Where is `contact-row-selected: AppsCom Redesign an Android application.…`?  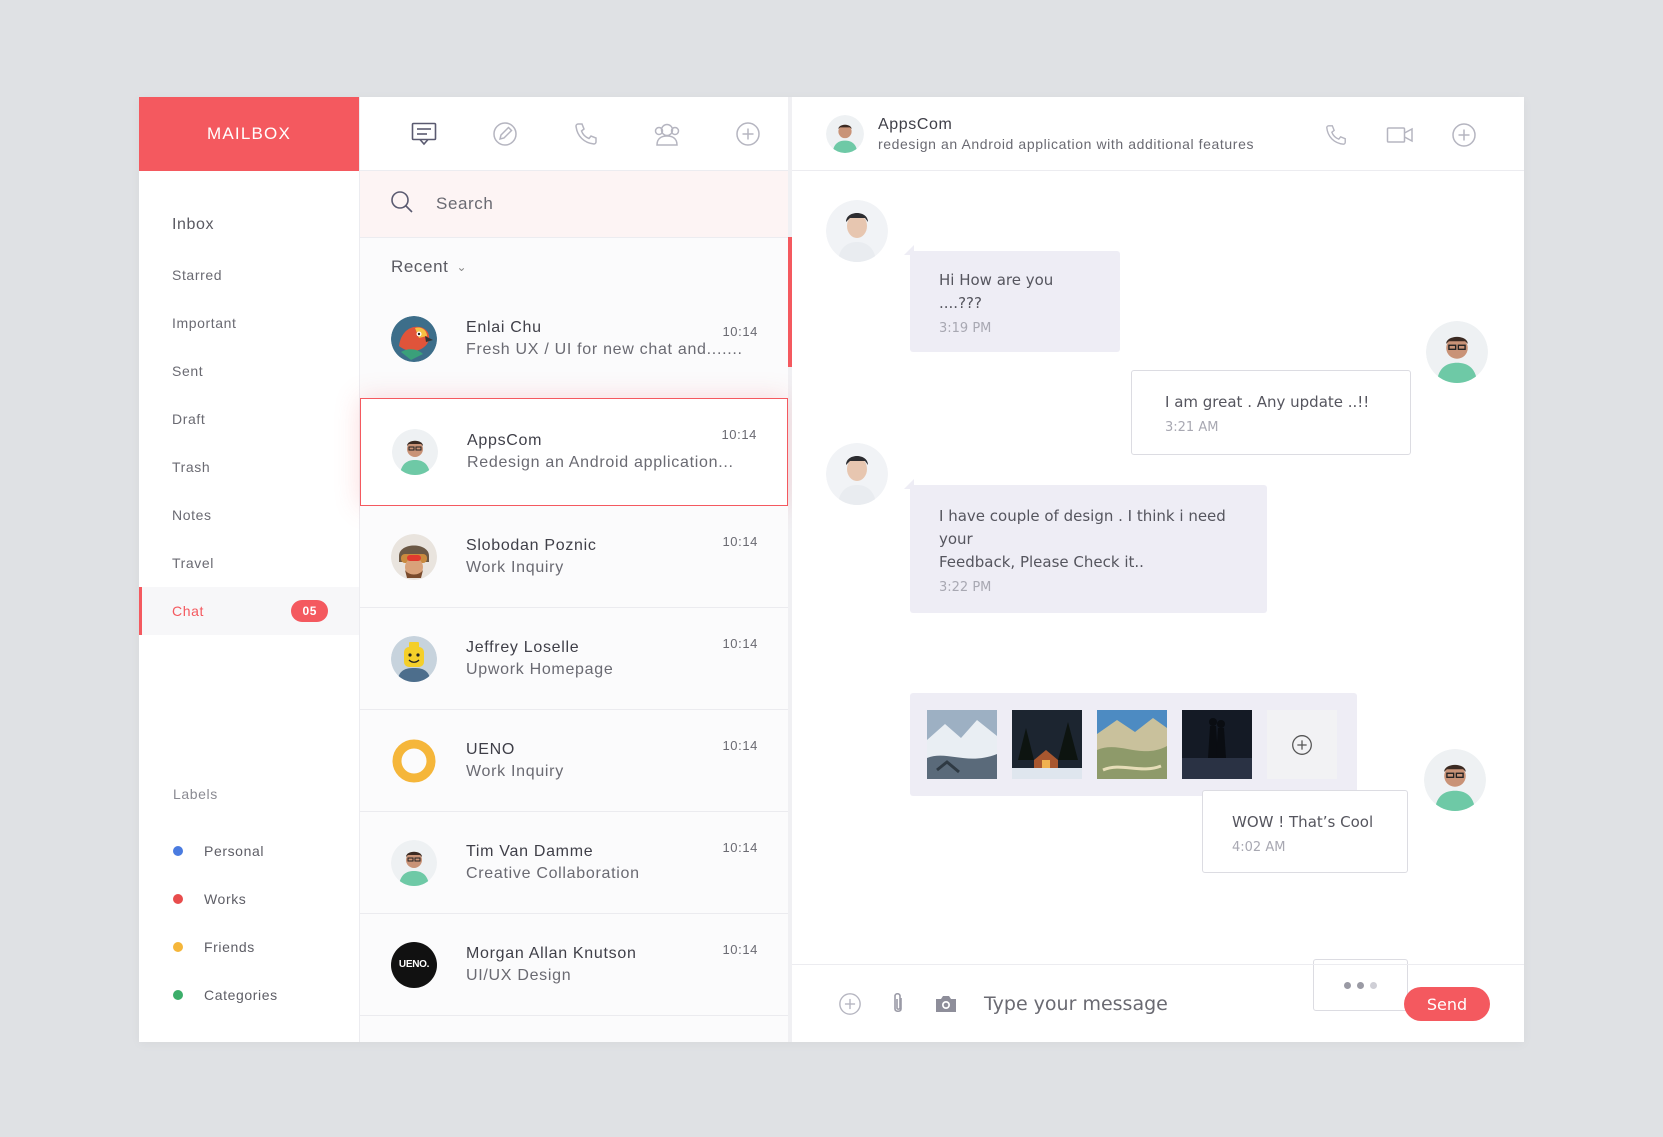 contact-row-selected: AppsCom Redesign an Android application.… is located at coordinates (574, 452).